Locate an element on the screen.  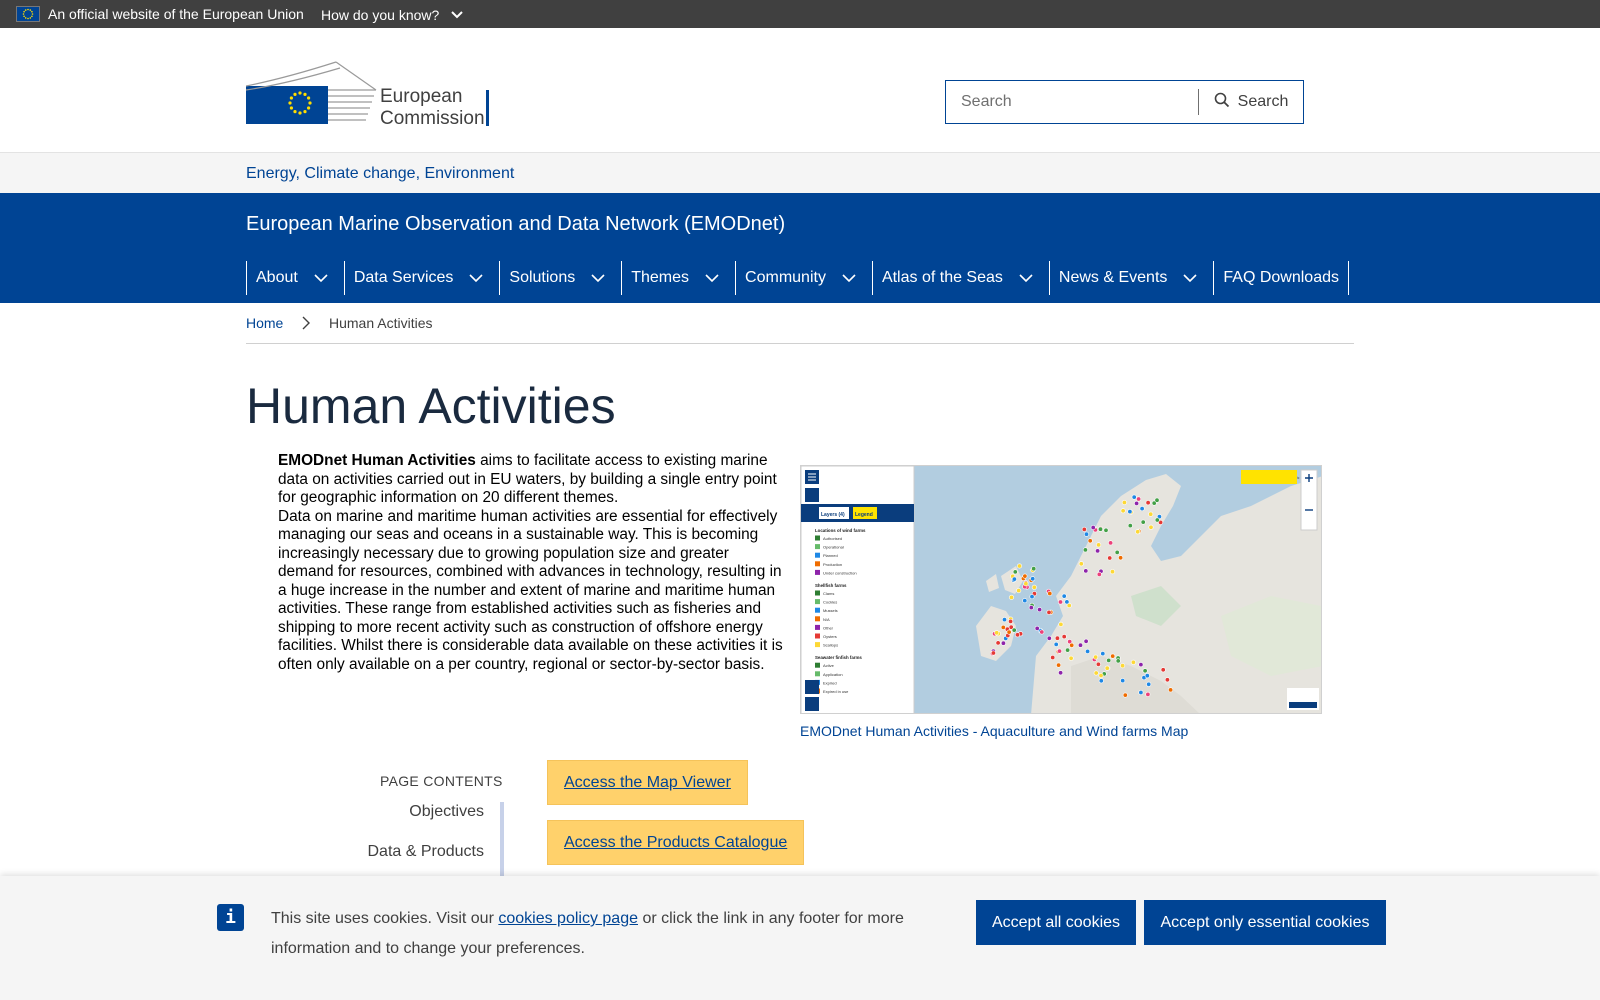
menu-item-atlas-of-the-seas: Atlas of the Seas is located at coordinates (960, 278).